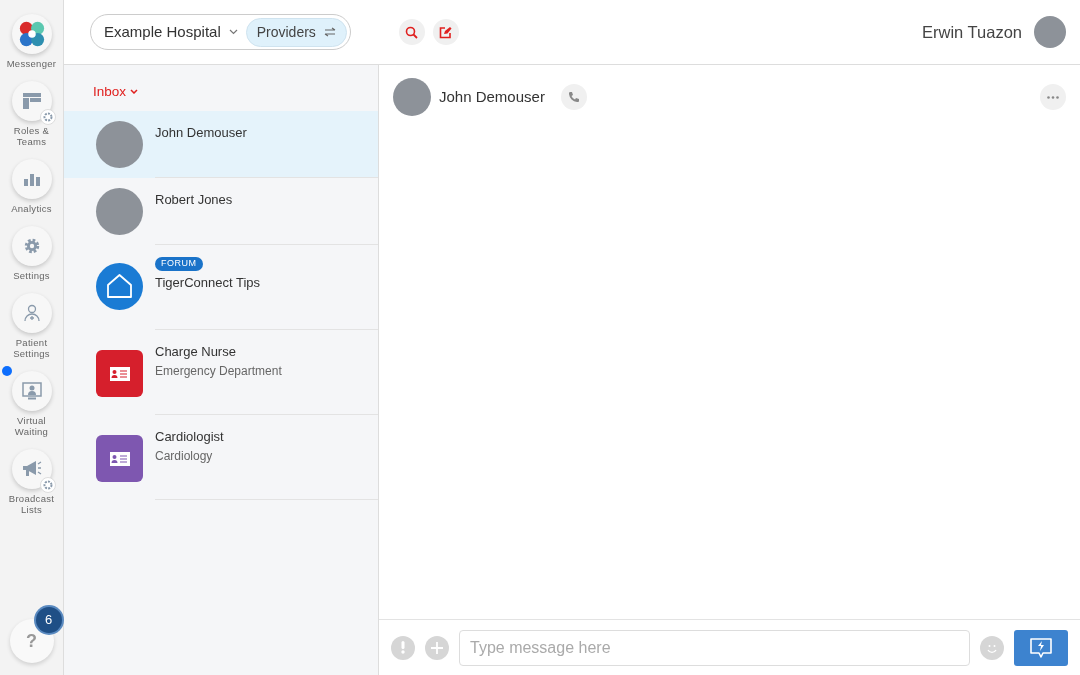  Describe the element at coordinates (101, 88) in the screenshot. I see `inbox-dropdown: Inbox` at that location.